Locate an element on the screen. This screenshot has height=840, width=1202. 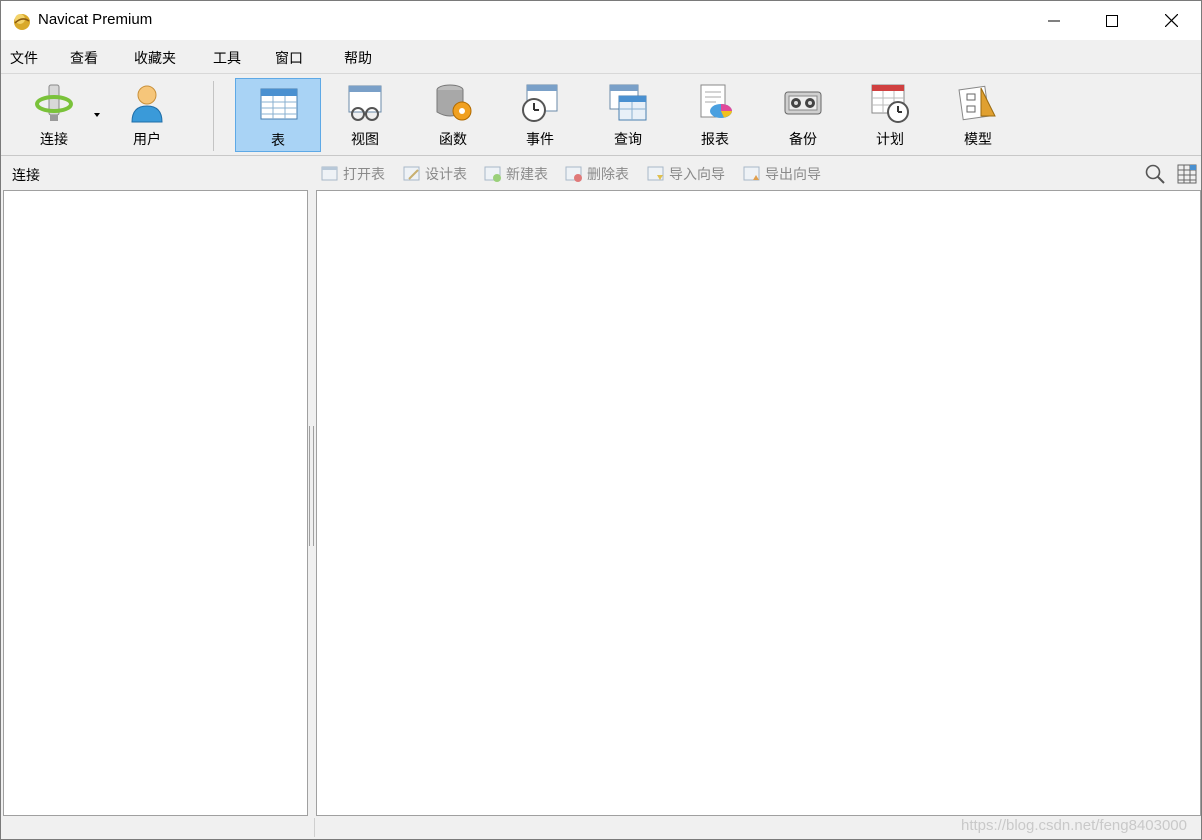
menu-window: 窗口 is located at coordinates (289, 58).